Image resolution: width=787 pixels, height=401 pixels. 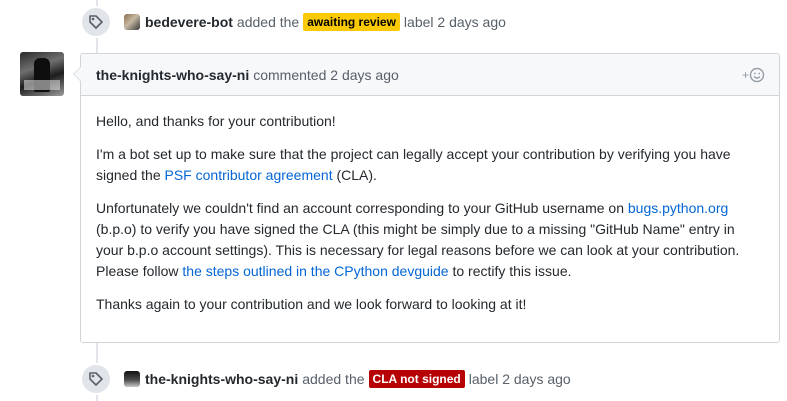 I want to click on label-badge: awaiting review, so click(x=351, y=22).